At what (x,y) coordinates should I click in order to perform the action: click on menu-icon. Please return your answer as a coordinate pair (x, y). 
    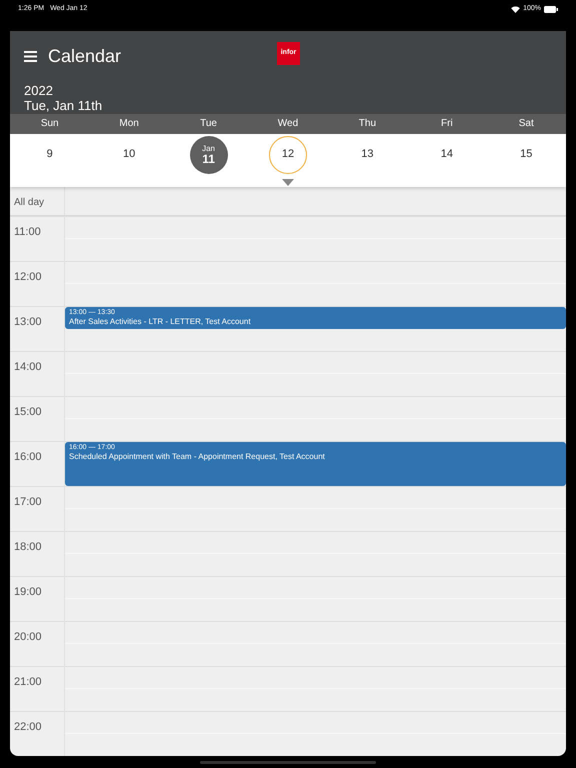
    Looking at the image, I should click on (30, 56).